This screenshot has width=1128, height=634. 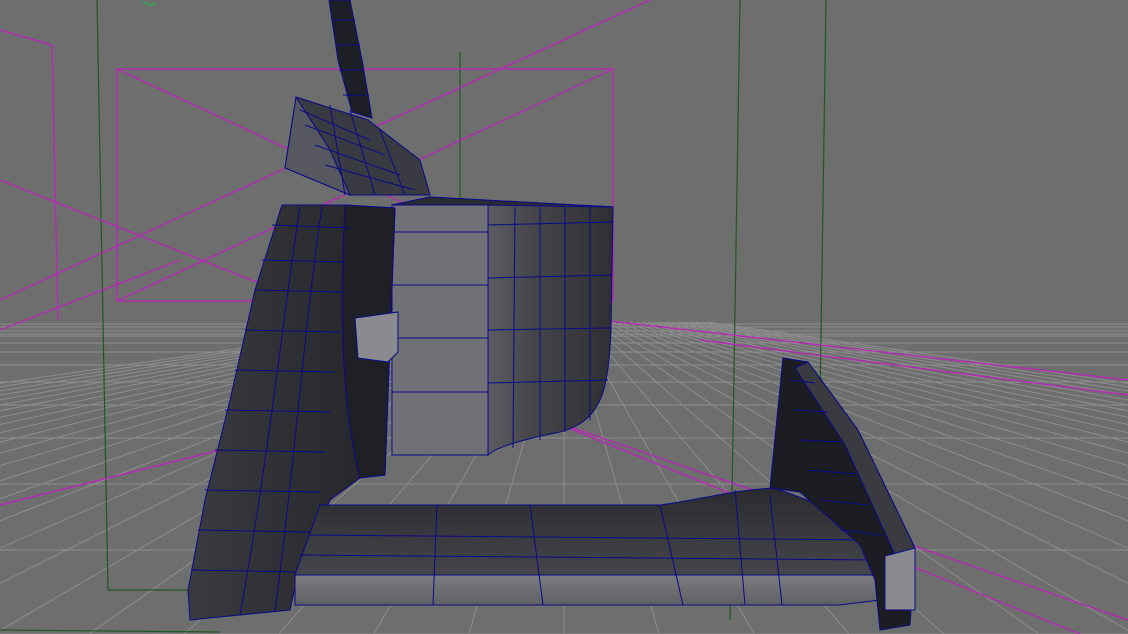 I want to click on axis-gizmo-icon, so click(x=149, y=3).